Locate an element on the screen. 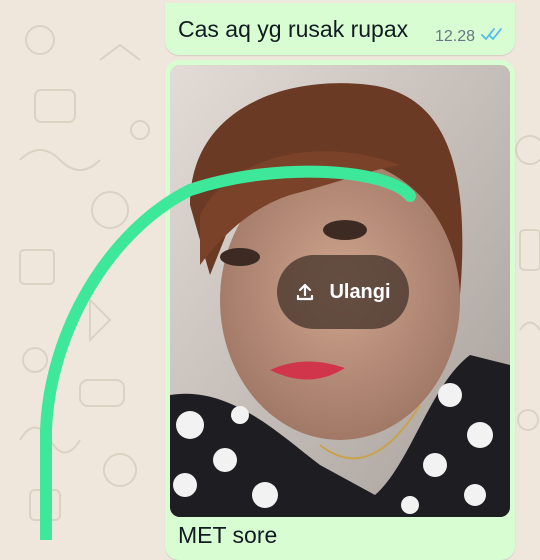 The height and width of the screenshot is (560, 540). outgoing-message-bubble: Cas aq yg rusak rupax 12.28 is located at coordinates (340, 29).